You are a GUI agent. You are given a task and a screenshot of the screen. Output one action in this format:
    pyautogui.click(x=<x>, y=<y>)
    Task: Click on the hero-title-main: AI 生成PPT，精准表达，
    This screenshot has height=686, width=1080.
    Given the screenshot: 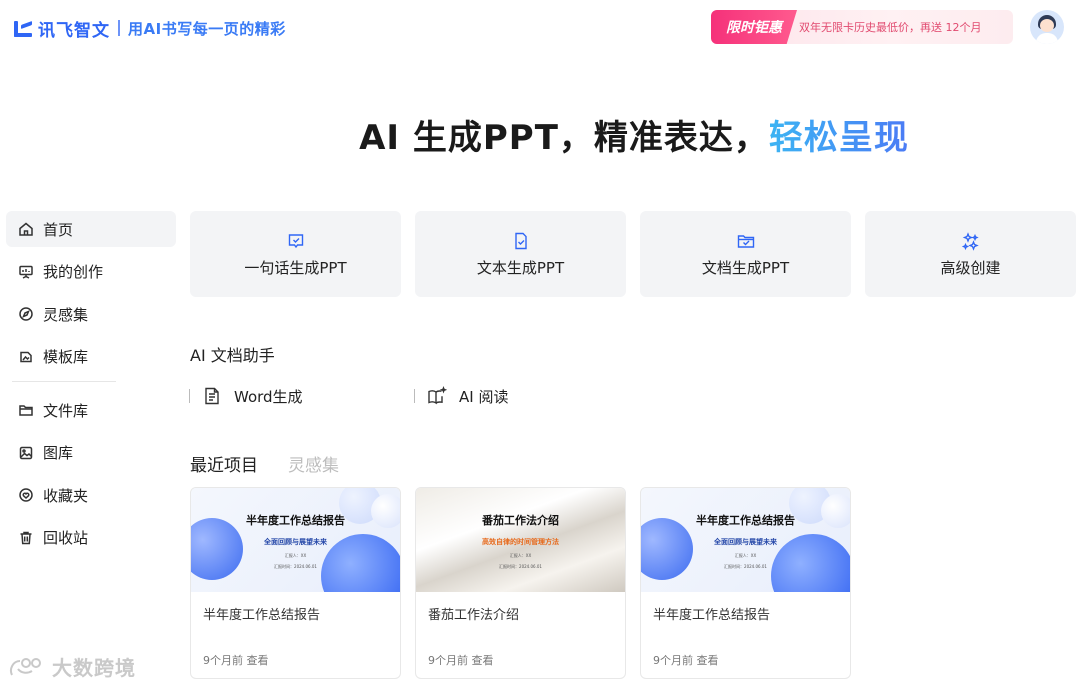 What is the action you would take?
    pyautogui.click(x=564, y=138)
    